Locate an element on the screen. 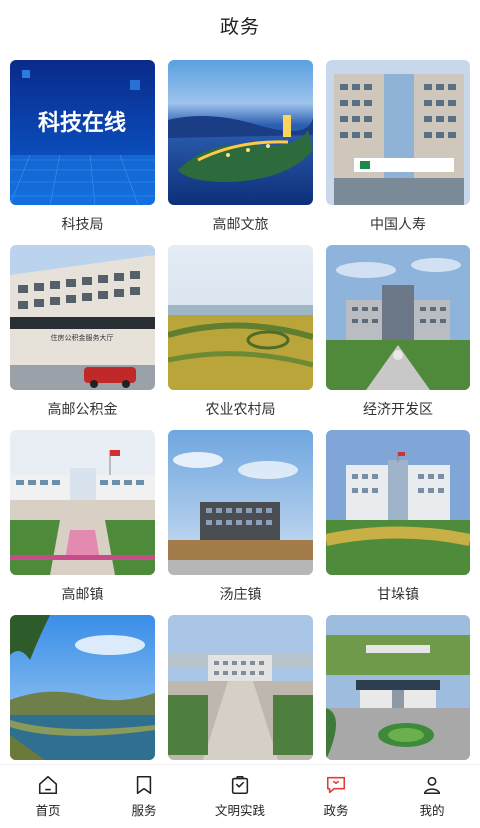  tile-image-gaoyouzhen is located at coordinates (82, 502).